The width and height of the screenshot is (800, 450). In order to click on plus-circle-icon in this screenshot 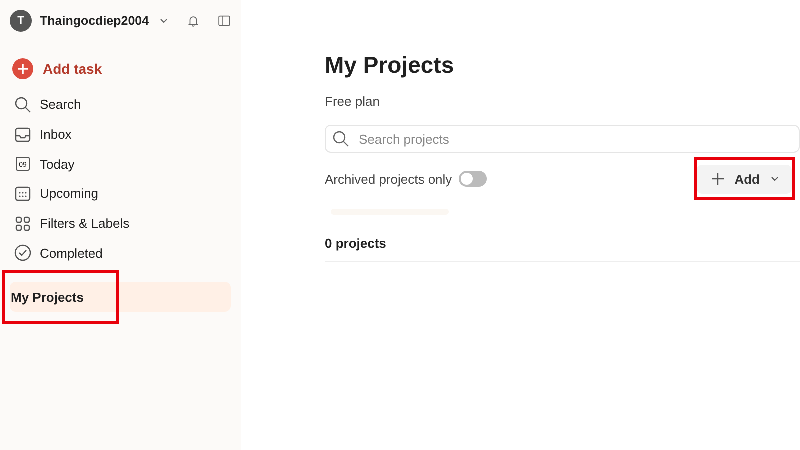, I will do `click(23, 69)`.